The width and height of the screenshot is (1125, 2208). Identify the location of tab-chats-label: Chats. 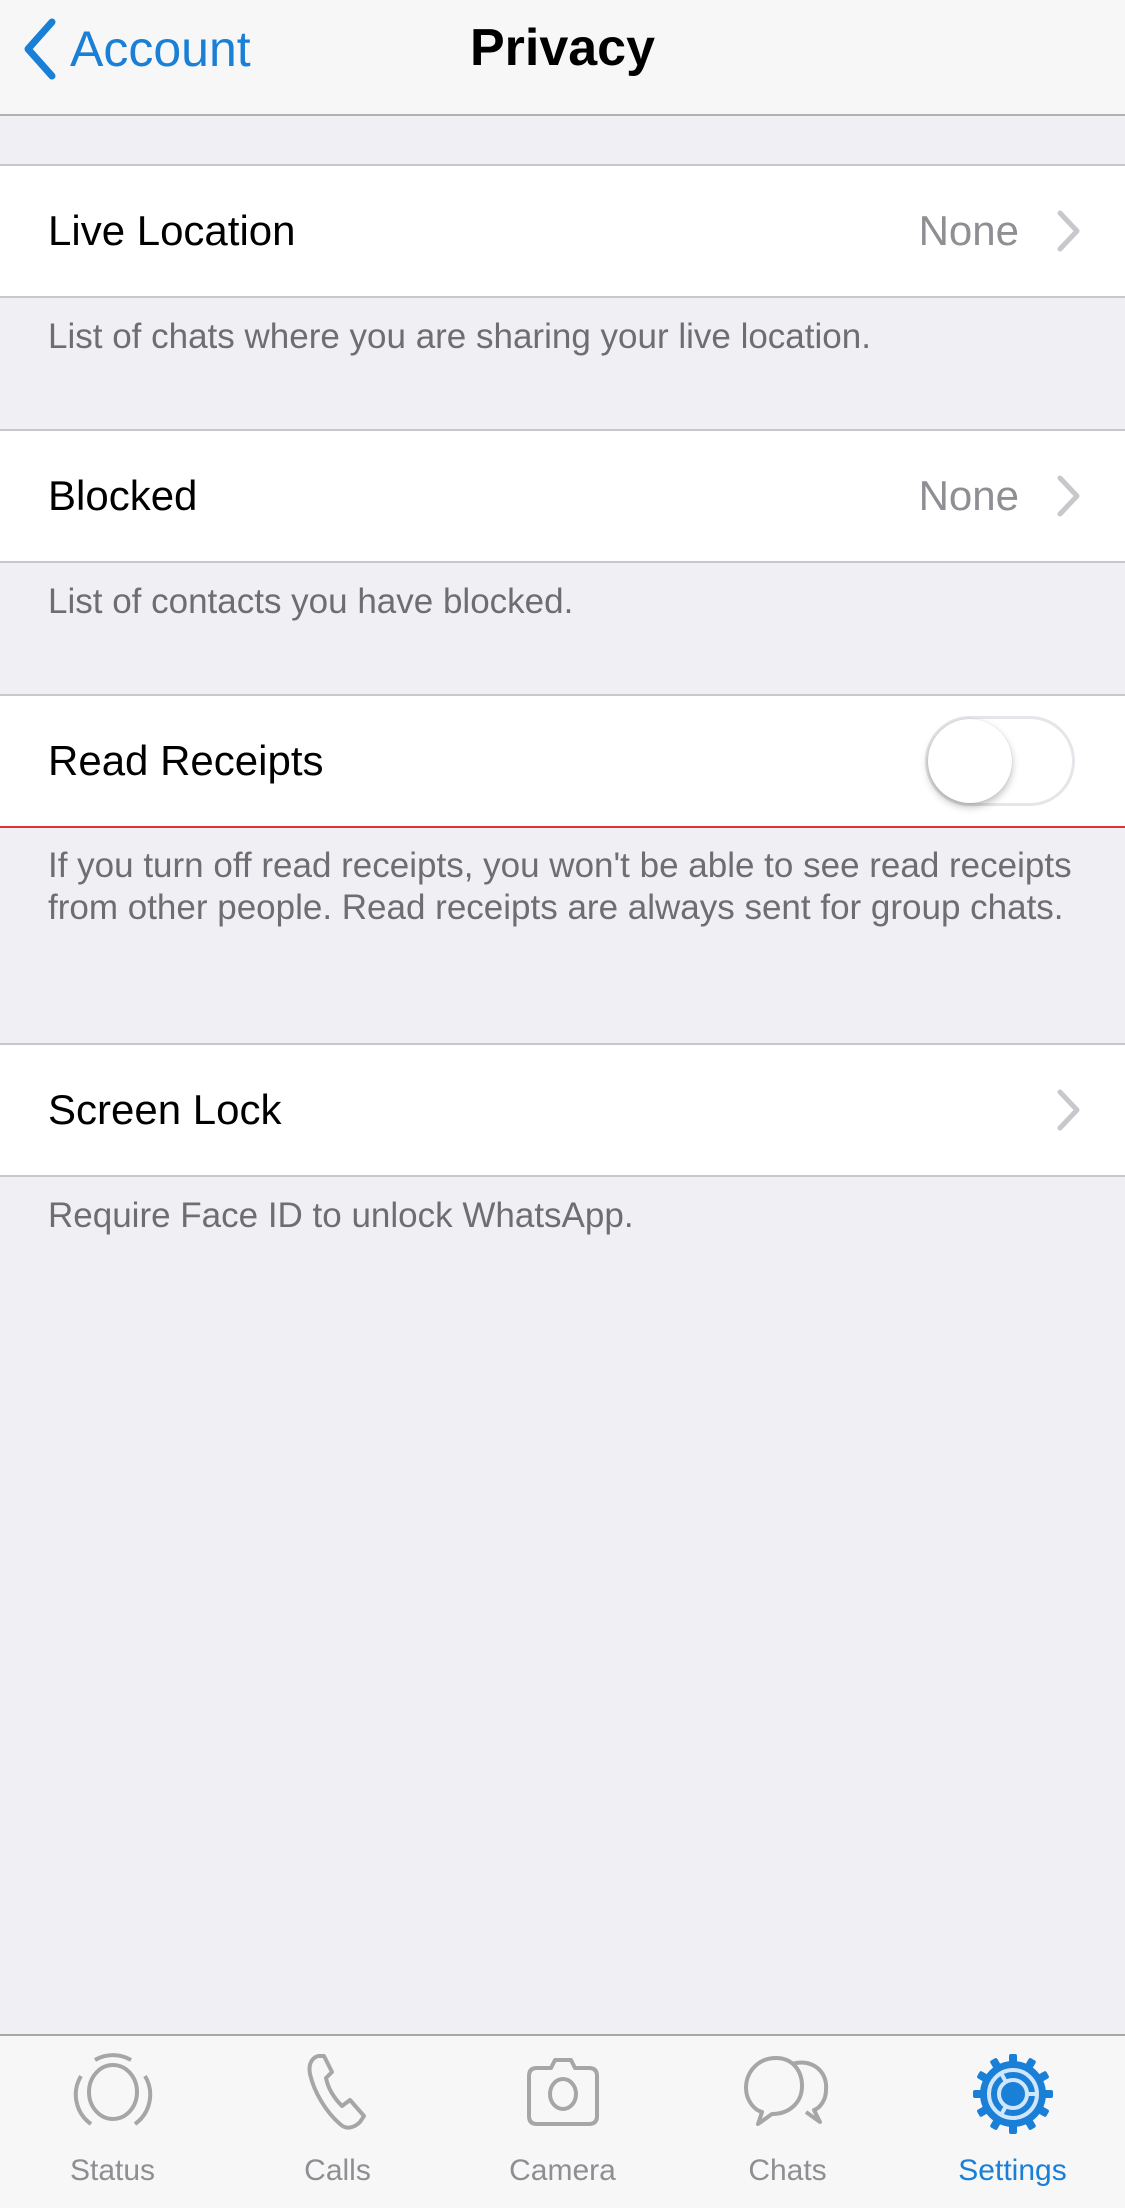
(787, 2170).